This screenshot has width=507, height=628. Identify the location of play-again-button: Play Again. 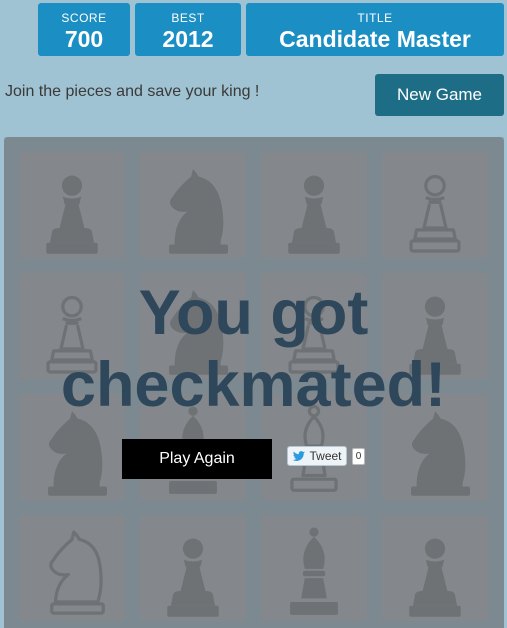
(197, 459).